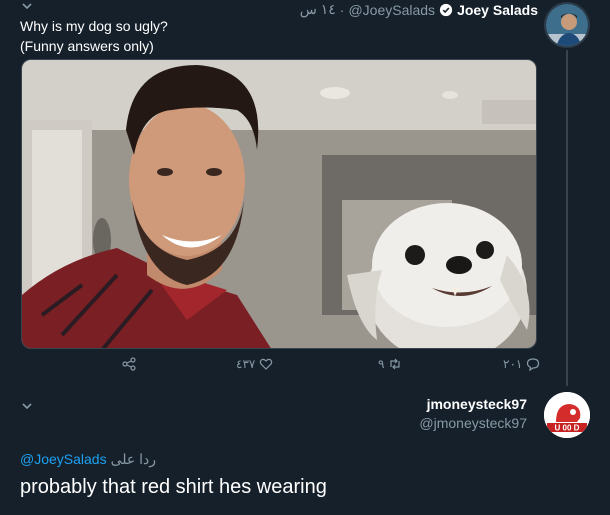 The image size is (610, 515). What do you see at coordinates (391, 10) in the screenshot?
I see `tweet-handle: @JoeySalads` at bounding box center [391, 10].